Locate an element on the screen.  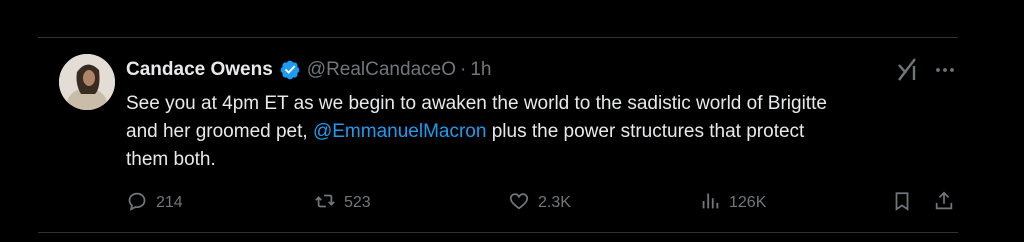
repost-icon is located at coordinates (325, 203).